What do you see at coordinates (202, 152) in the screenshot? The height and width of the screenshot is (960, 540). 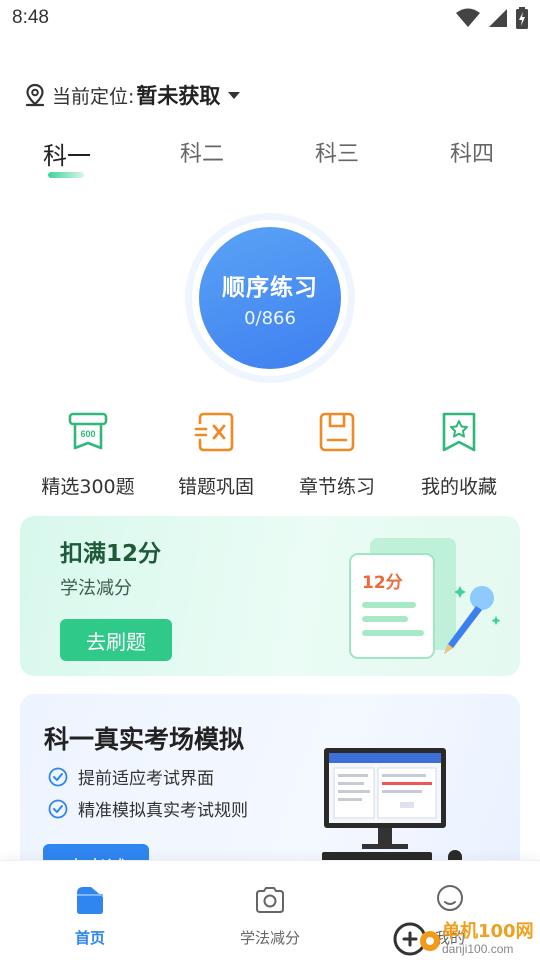 I see `tab-subject-2: 科二` at bounding box center [202, 152].